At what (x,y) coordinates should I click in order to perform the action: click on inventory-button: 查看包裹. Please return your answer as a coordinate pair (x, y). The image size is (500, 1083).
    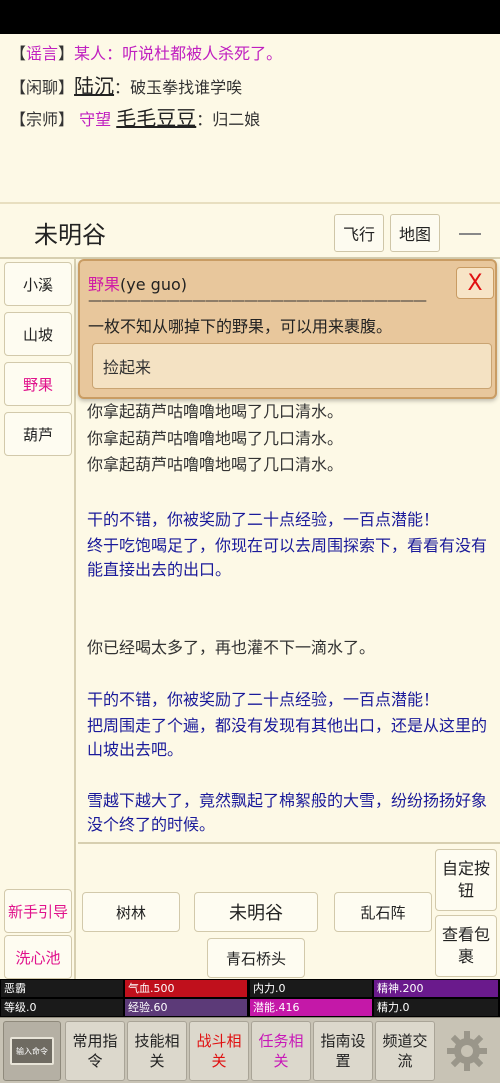
    Looking at the image, I should click on (466, 946).